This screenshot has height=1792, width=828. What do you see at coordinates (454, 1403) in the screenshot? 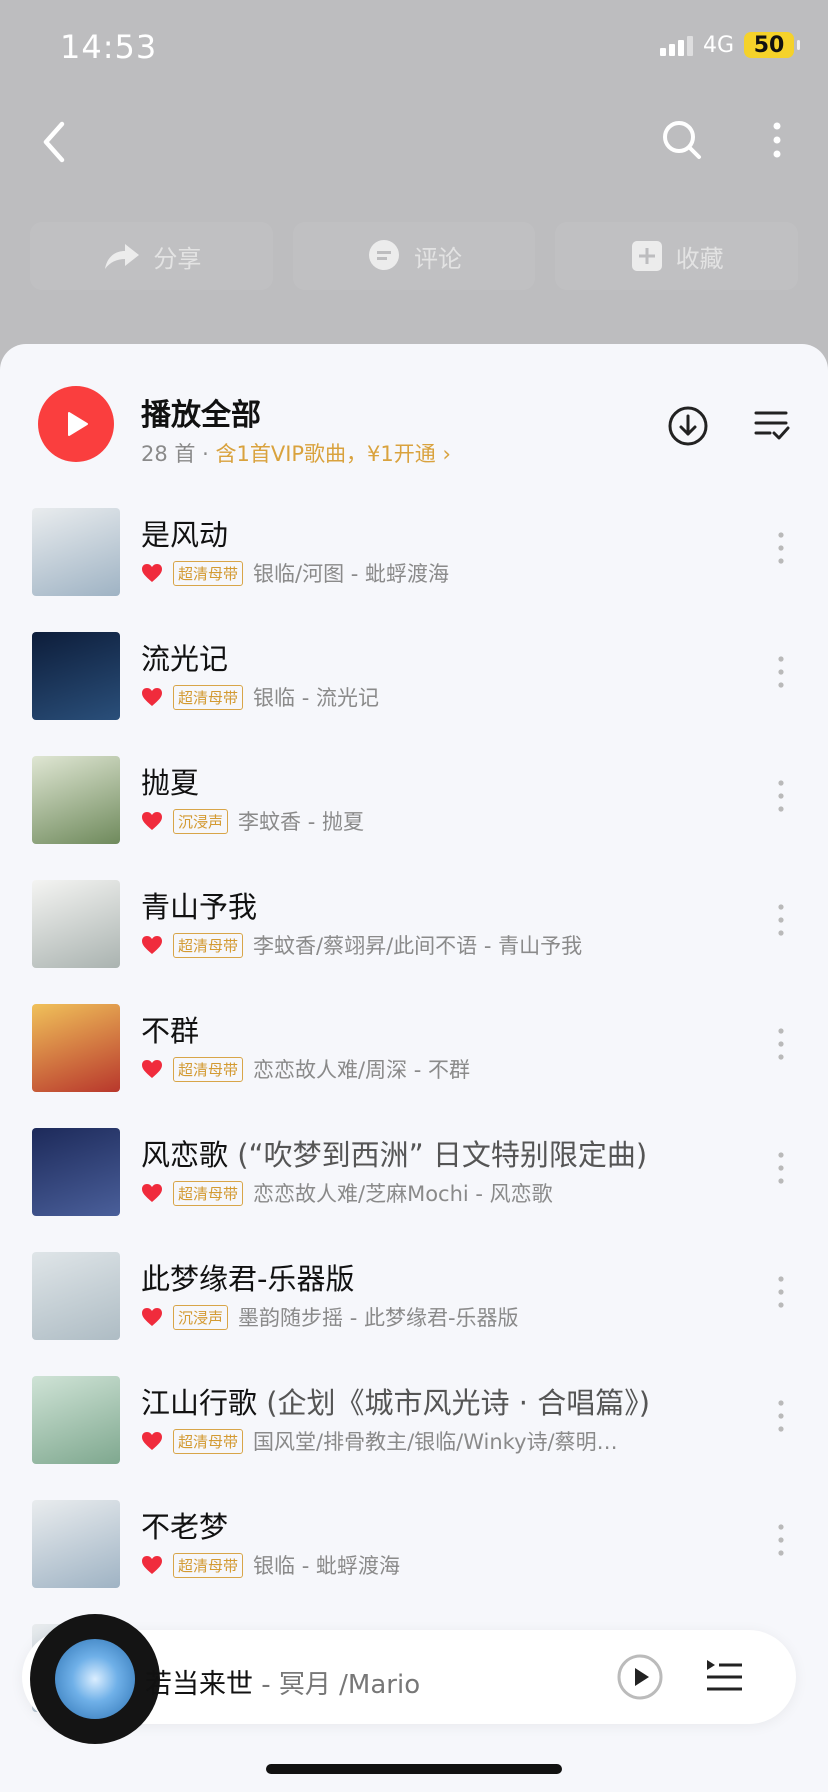
I see `song-title-note: (企划《城市风光诗 · 合唱篇》)` at bounding box center [454, 1403].